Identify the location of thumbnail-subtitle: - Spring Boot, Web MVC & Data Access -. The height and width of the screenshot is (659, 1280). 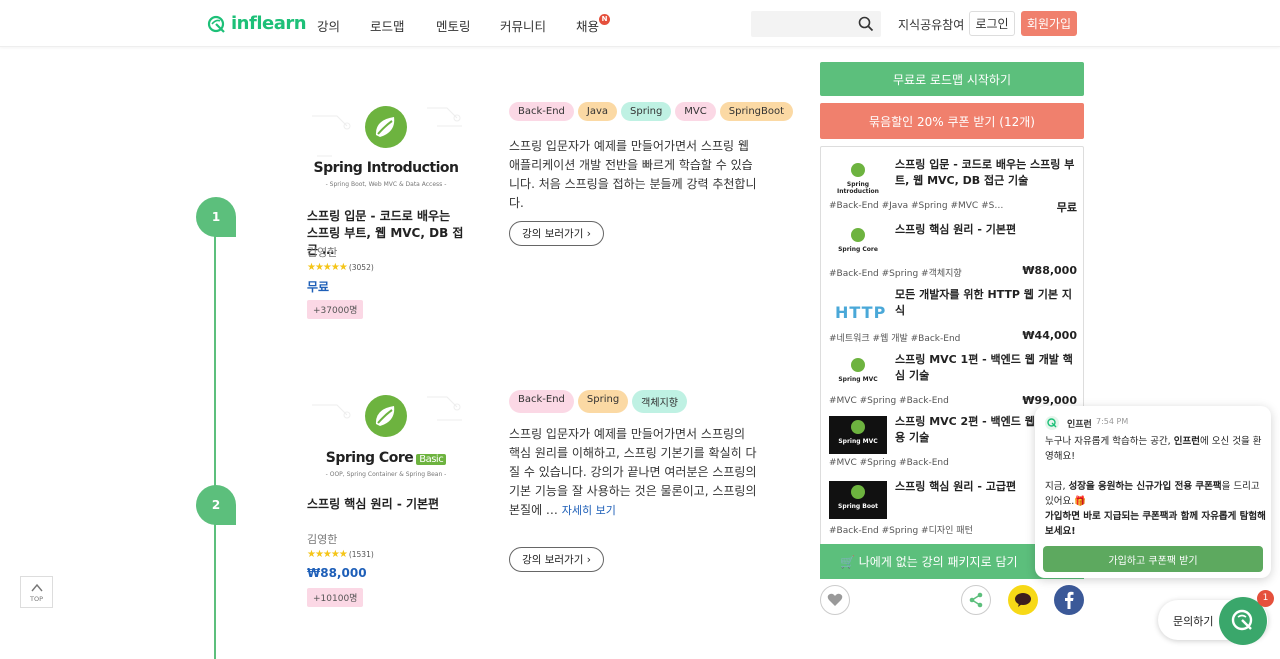
(386, 184).